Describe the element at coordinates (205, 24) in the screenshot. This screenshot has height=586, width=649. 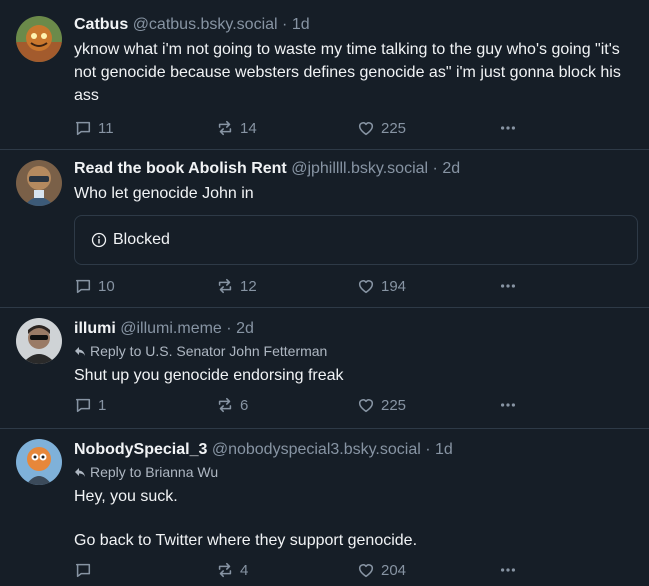
I see `author-handle: @catbus.bsky.social` at that location.